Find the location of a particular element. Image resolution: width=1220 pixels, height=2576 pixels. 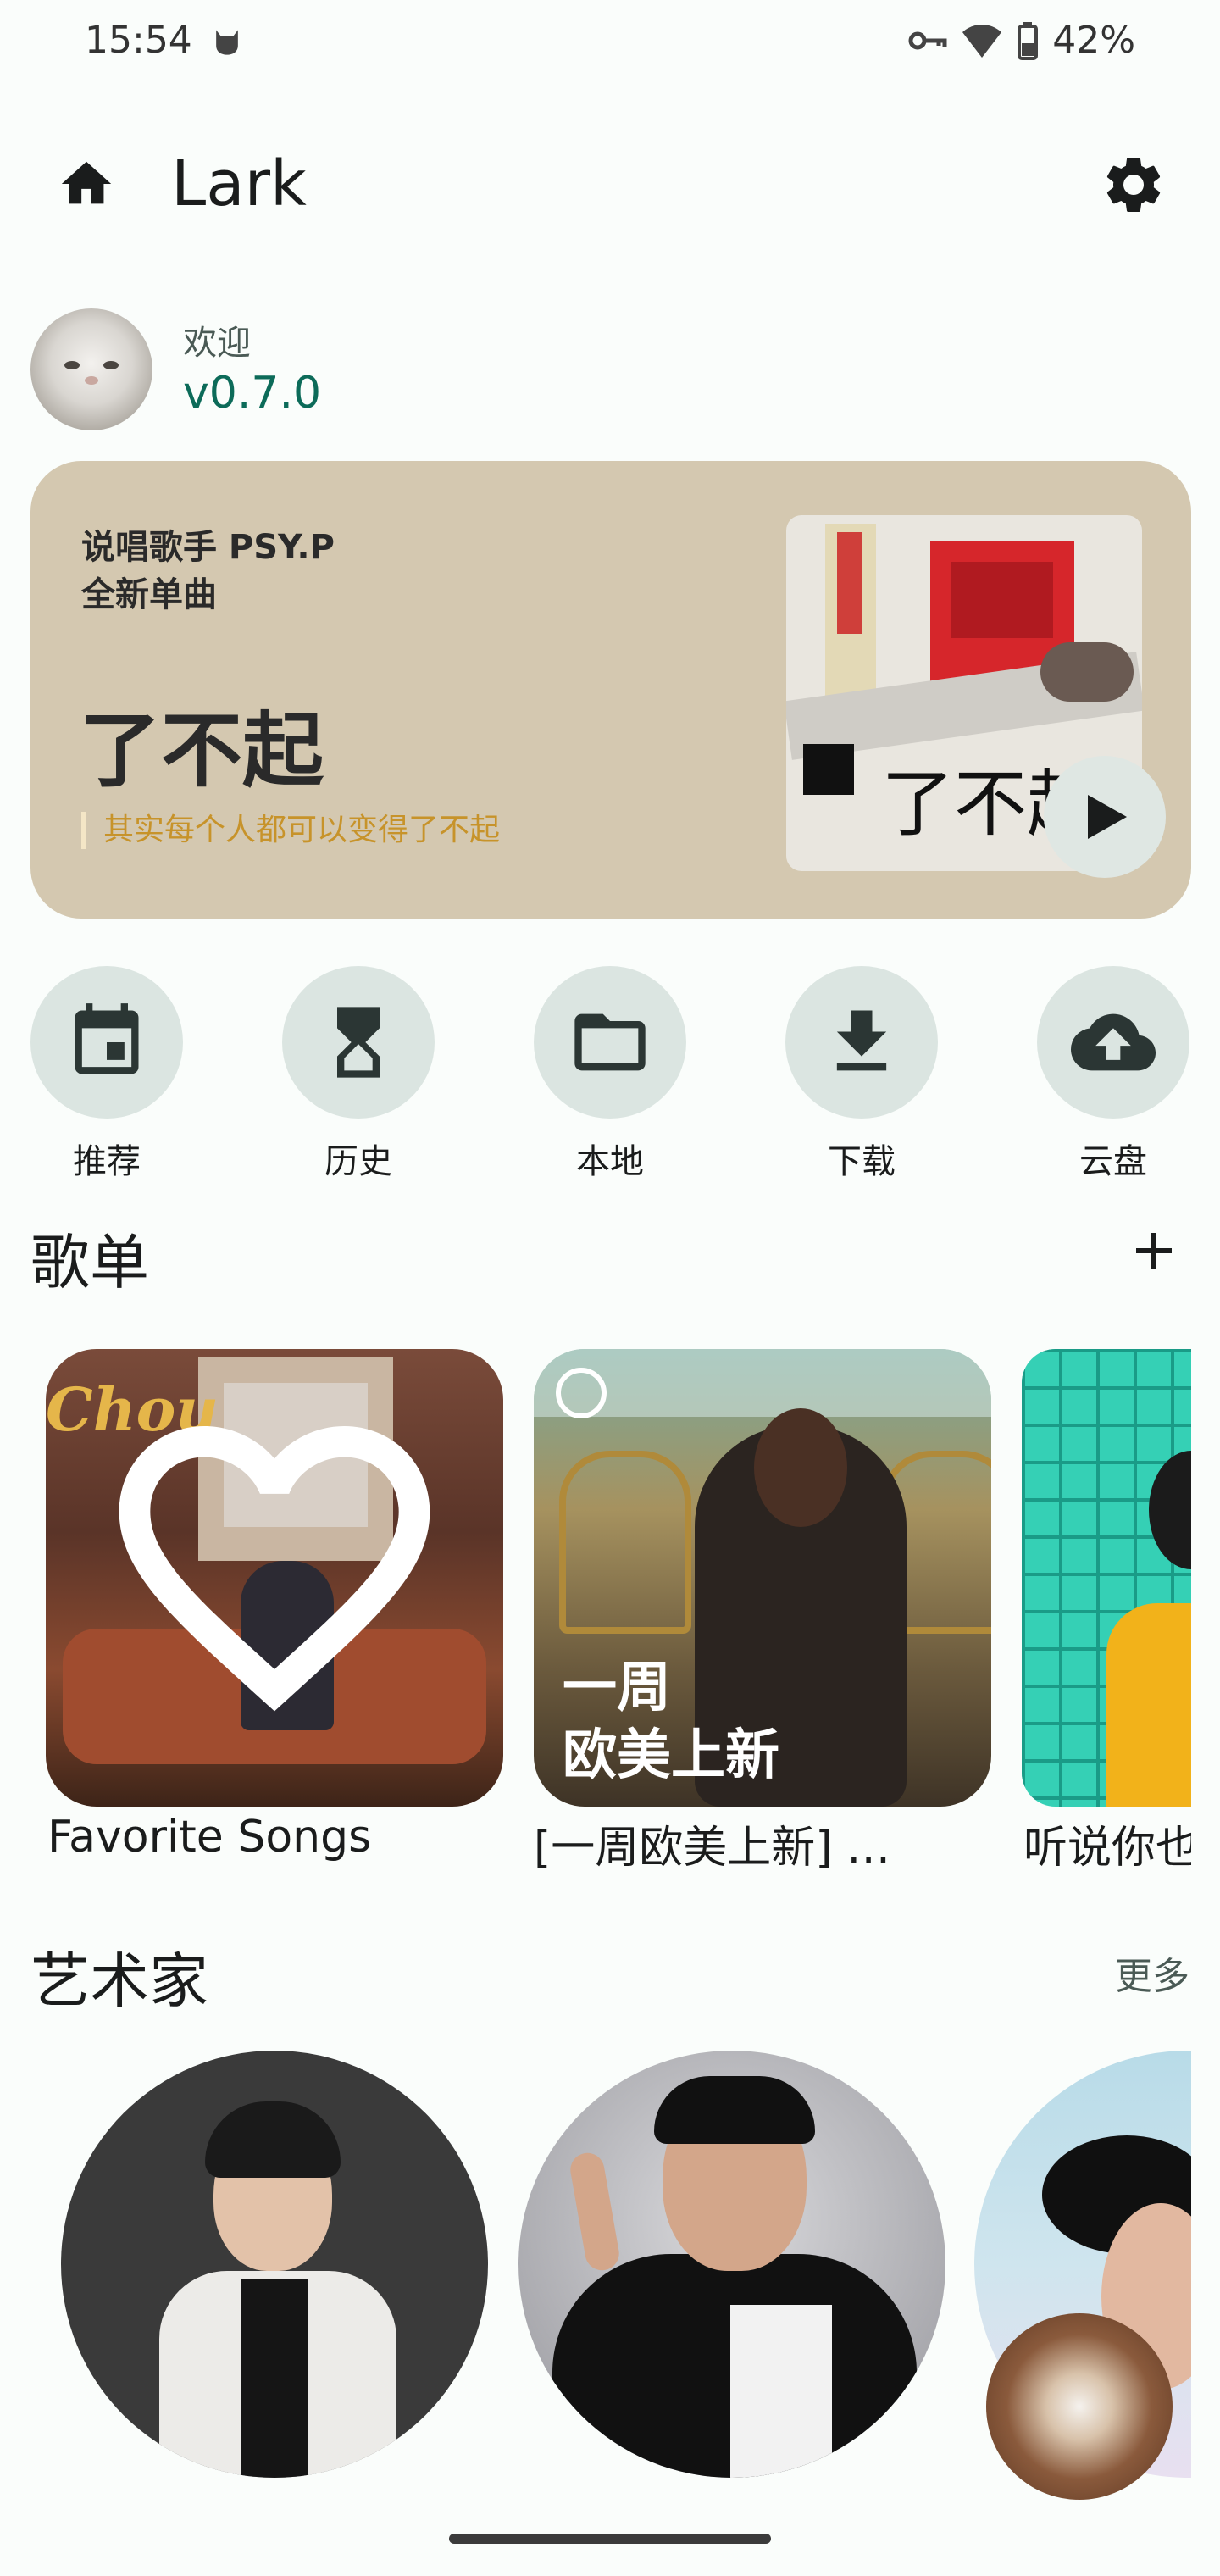

artists-title: 艺术家 is located at coordinates (119, 1981).